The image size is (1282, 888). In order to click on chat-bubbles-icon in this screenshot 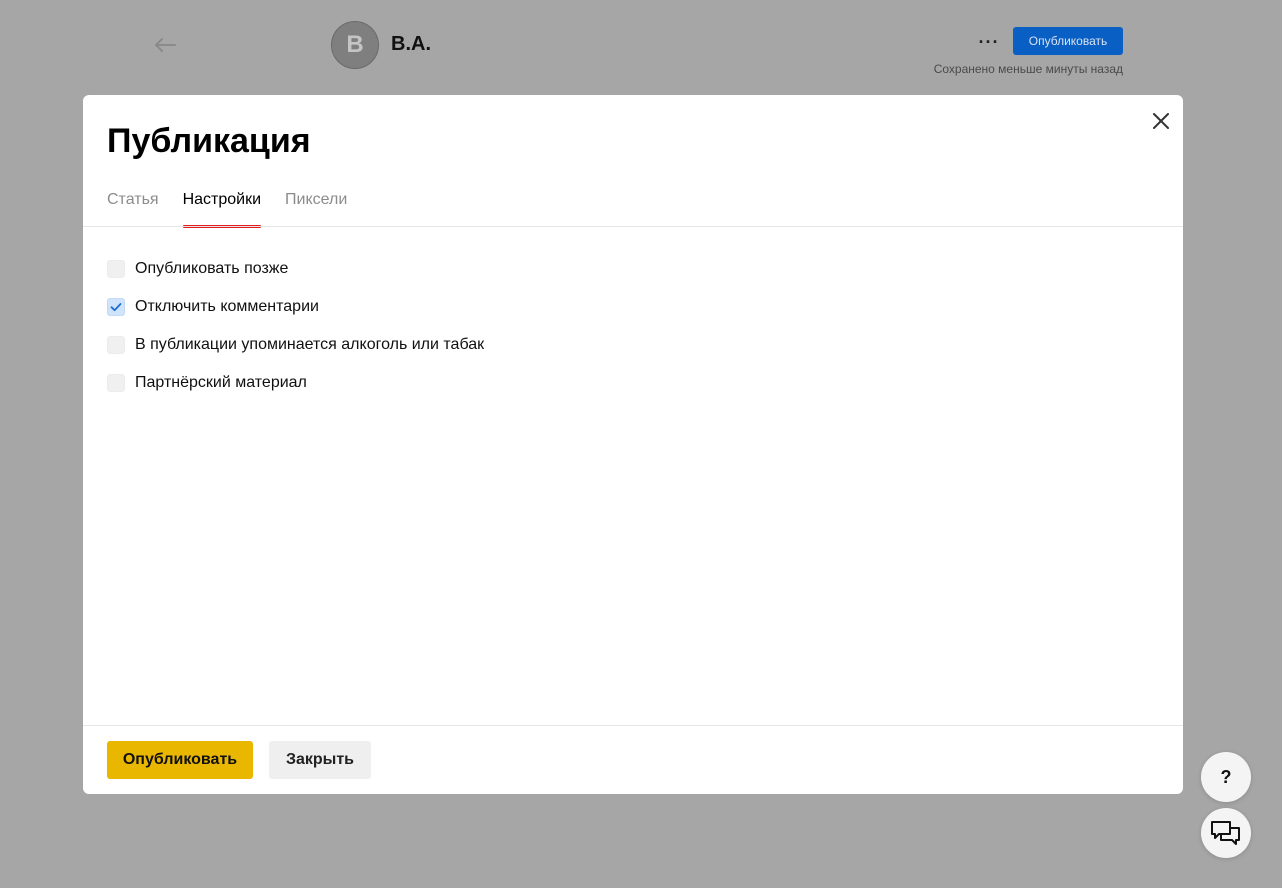, I will do `click(1225, 833)`.